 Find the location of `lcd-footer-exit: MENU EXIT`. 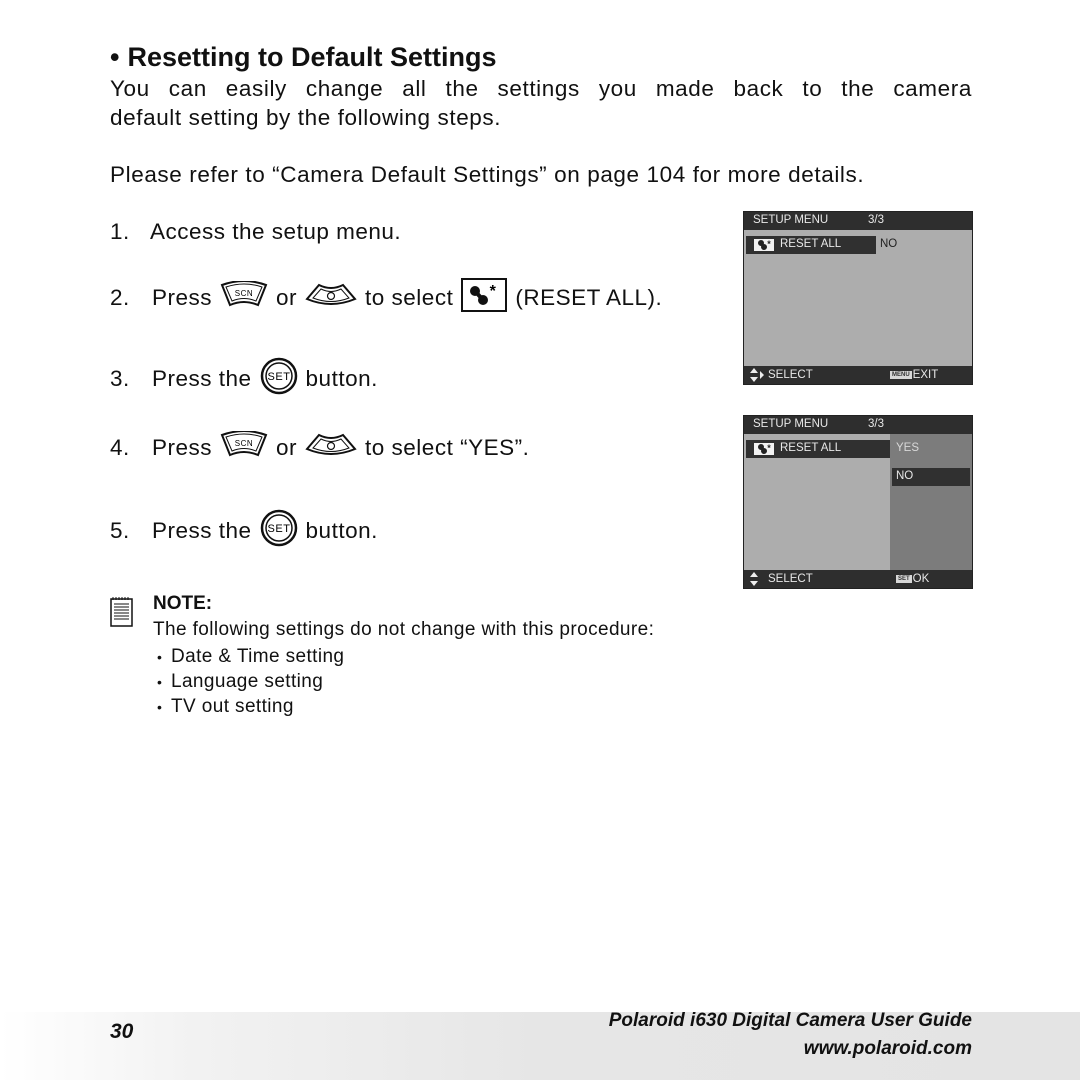

lcd-footer-exit: MENU EXIT is located at coordinates (914, 375).